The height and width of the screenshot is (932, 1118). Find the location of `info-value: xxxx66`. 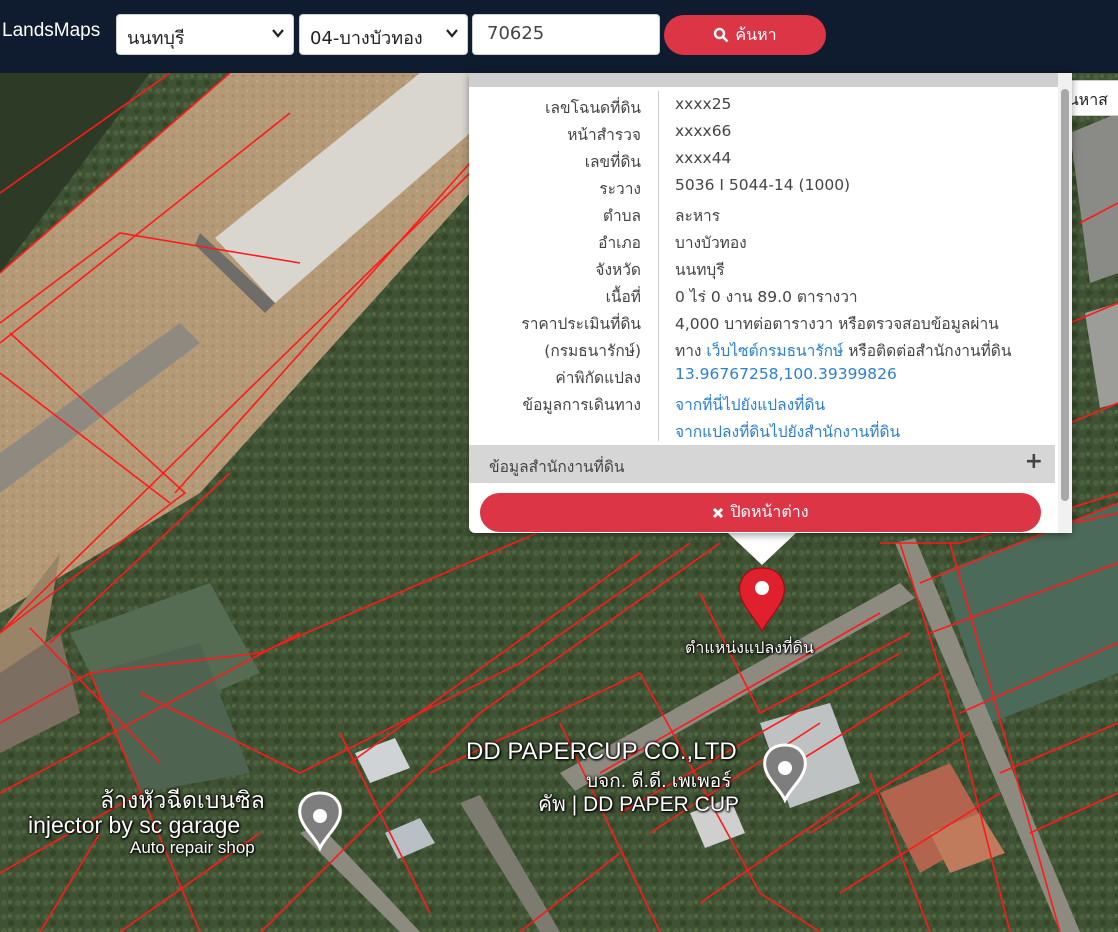

info-value: xxxx66 is located at coordinates (703, 131).